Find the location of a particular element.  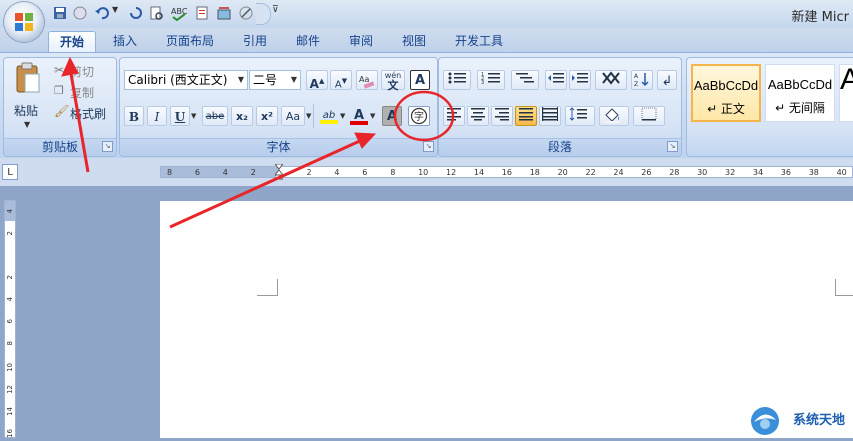

tab-view: 视图 is located at coordinates (414, 41).